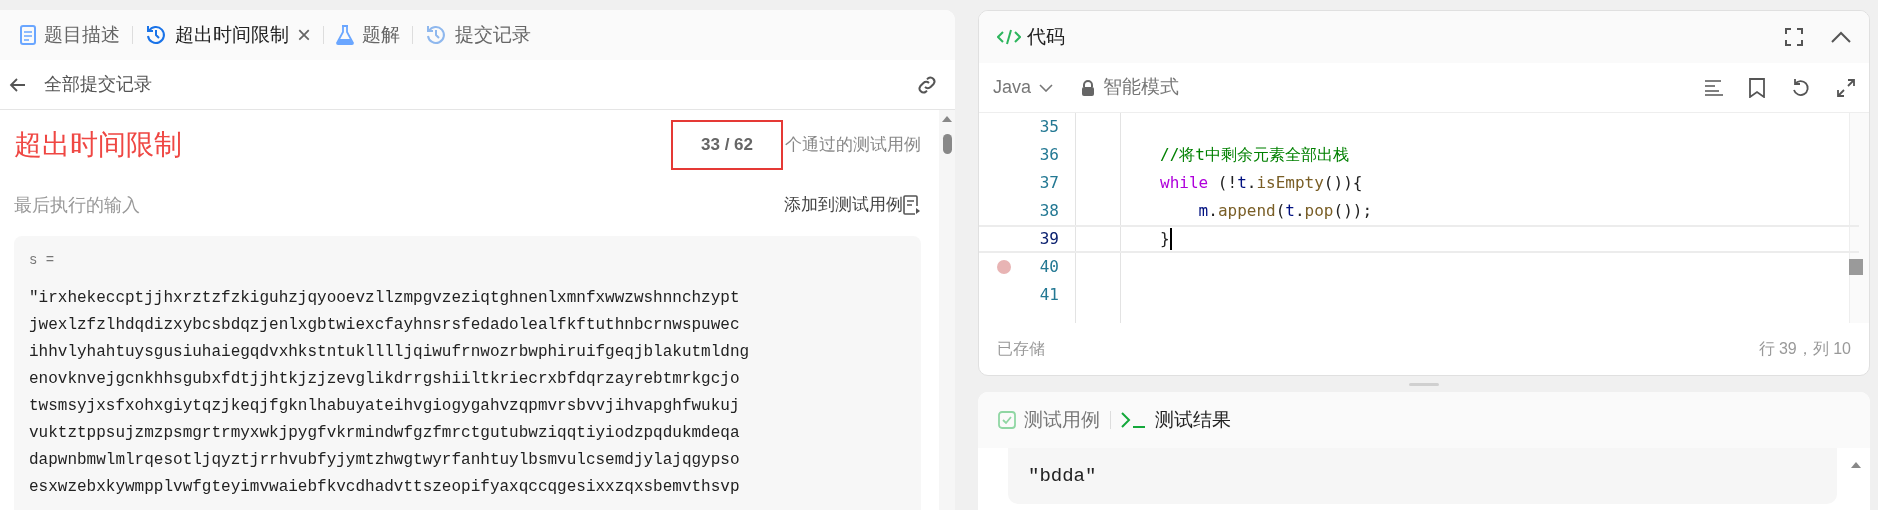 This screenshot has width=1878, height=510. Describe the element at coordinates (1062, 476) in the screenshot. I see `output-value: "bdda"` at that location.